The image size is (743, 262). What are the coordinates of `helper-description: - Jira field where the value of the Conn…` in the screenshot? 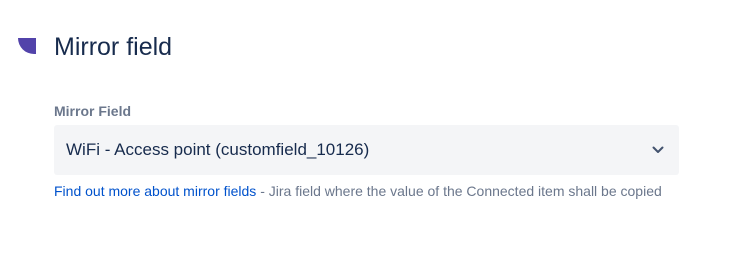 It's located at (459, 191).